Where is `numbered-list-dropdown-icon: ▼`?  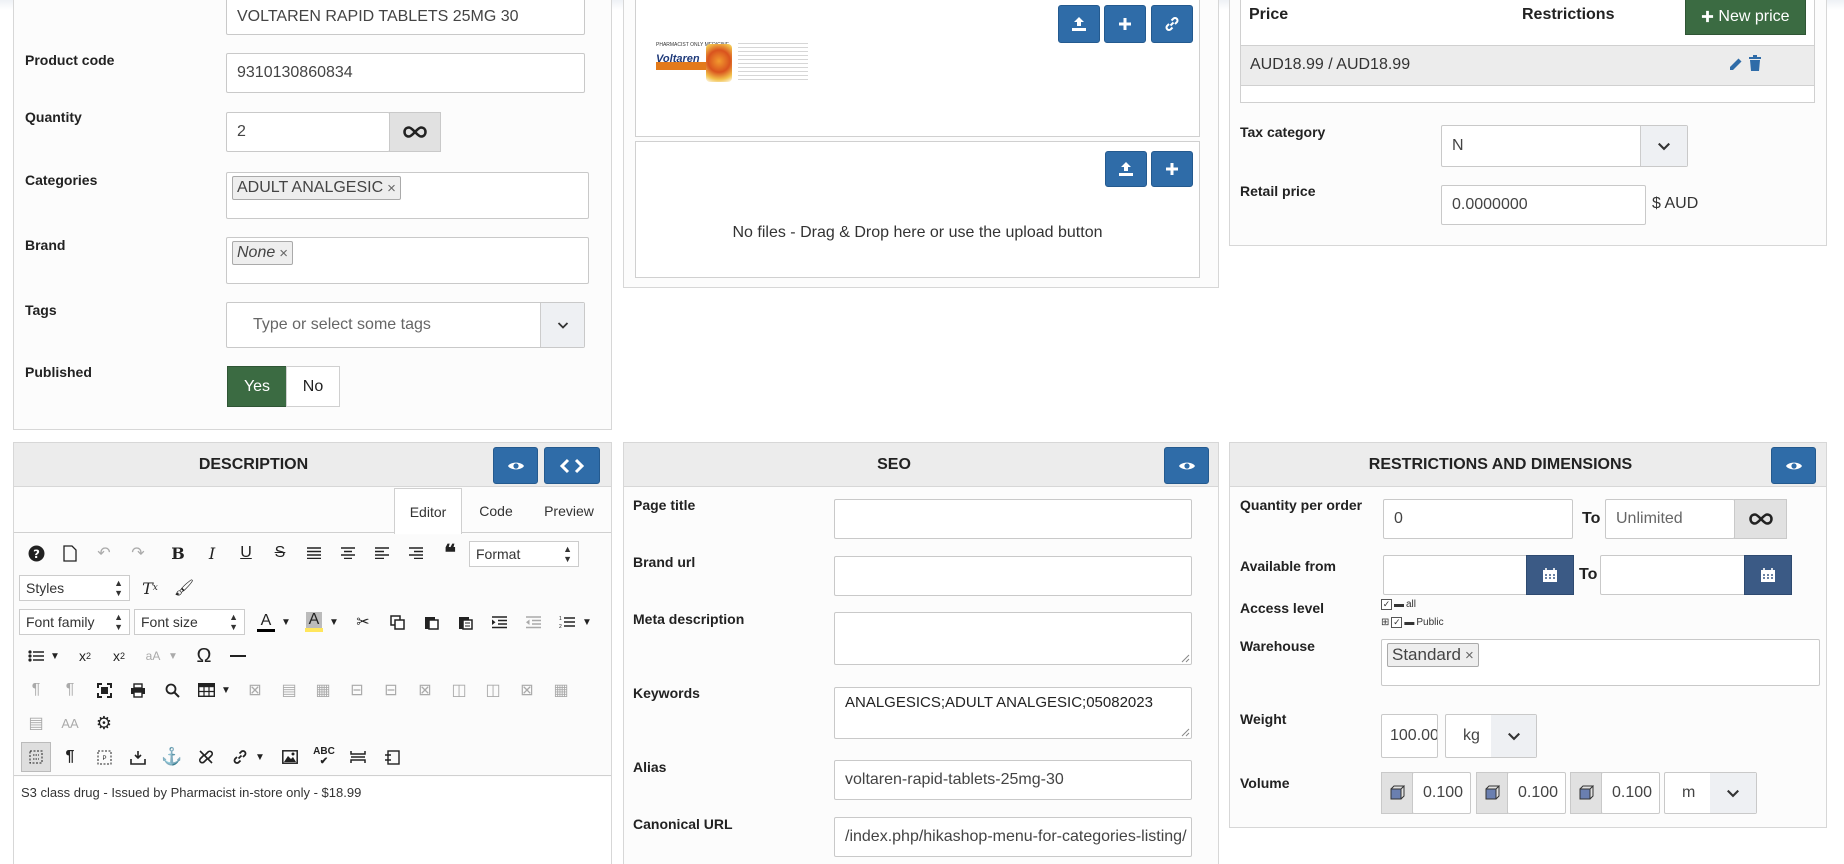
numbered-list-dropdown-icon: ▼ is located at coordinates (587, 622).